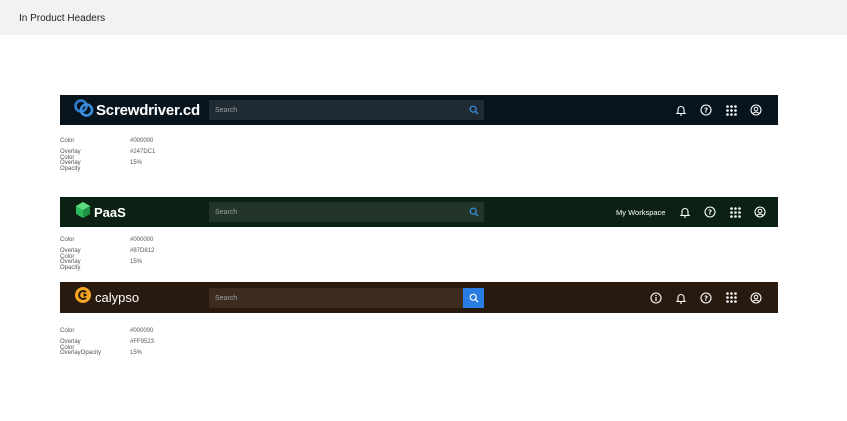  What do you see at coordinates (117, 297) in the screenshot?
I see `brand-name: calypso` at bounding box center [117, 297].